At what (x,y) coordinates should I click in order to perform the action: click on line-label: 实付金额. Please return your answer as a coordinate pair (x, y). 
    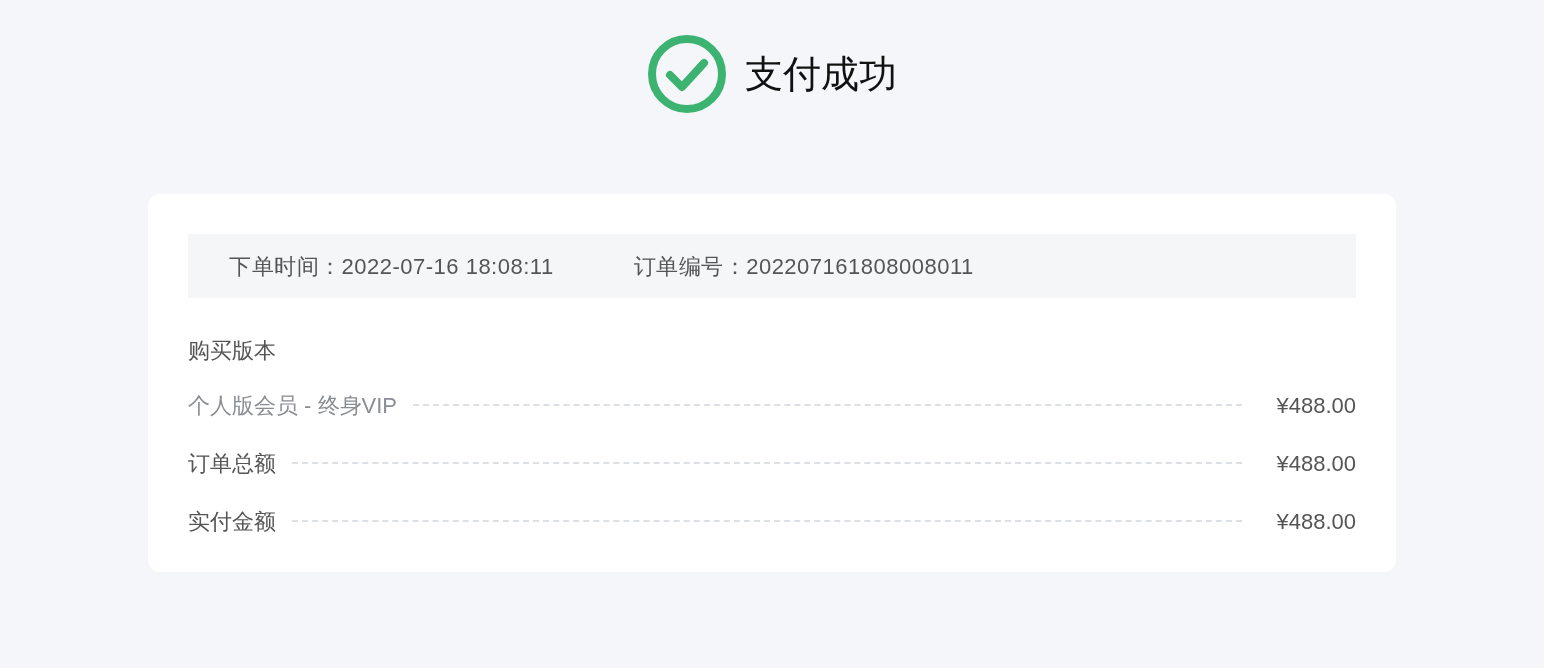
    Looking at the image, I should click on (232, 521).